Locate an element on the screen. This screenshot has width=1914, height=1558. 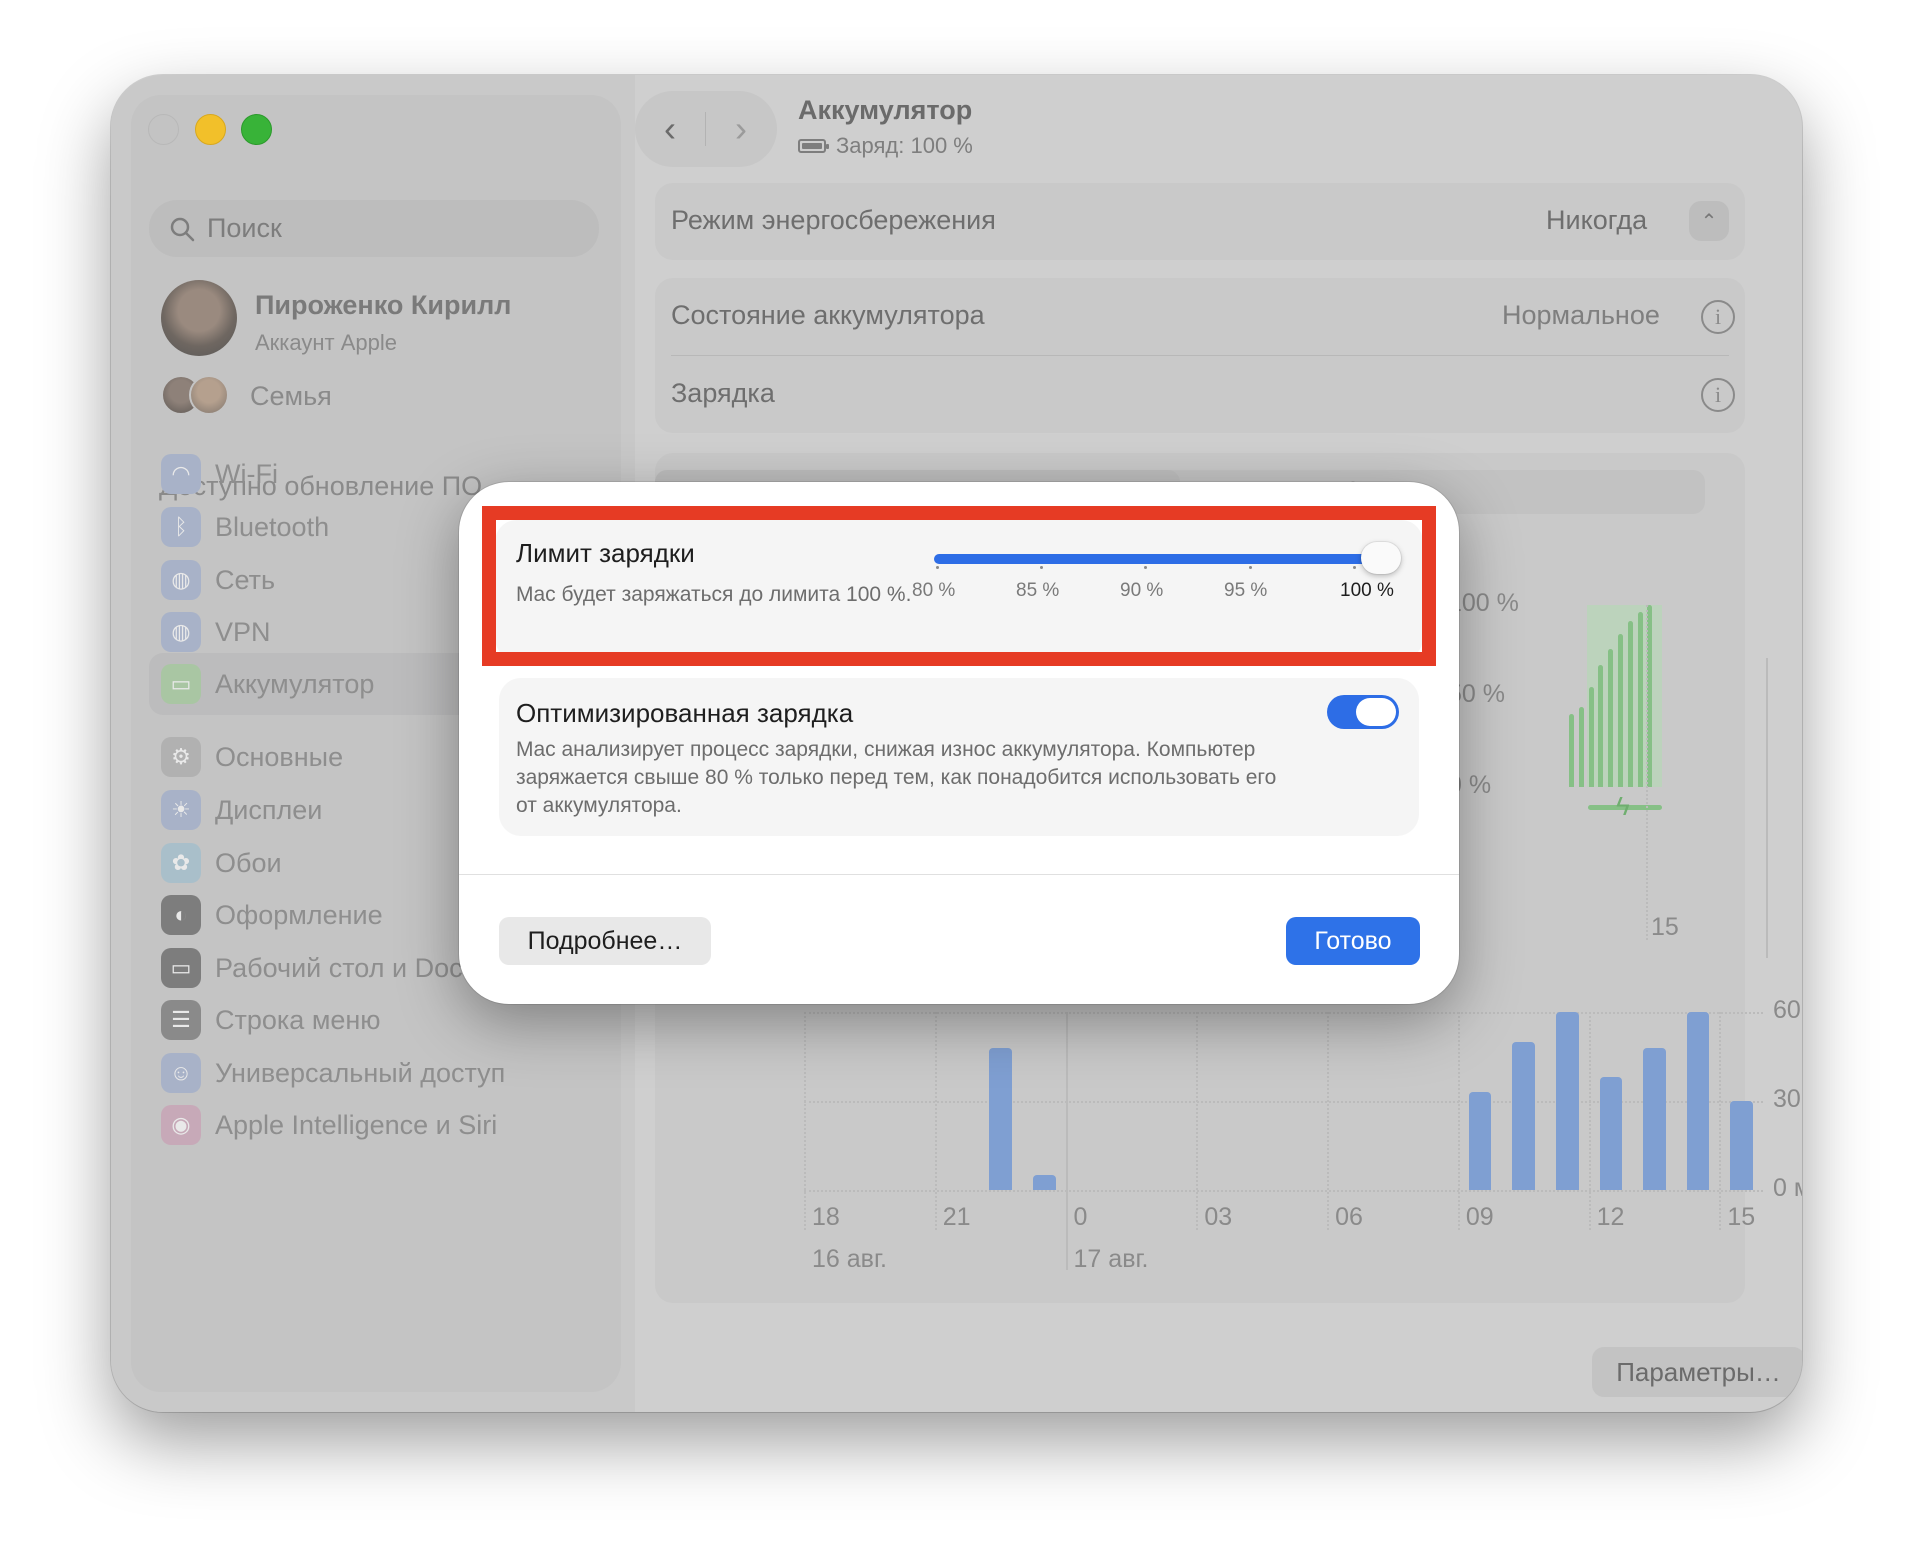
page-title: Аккумулятор is located at coordinates (885, 110).